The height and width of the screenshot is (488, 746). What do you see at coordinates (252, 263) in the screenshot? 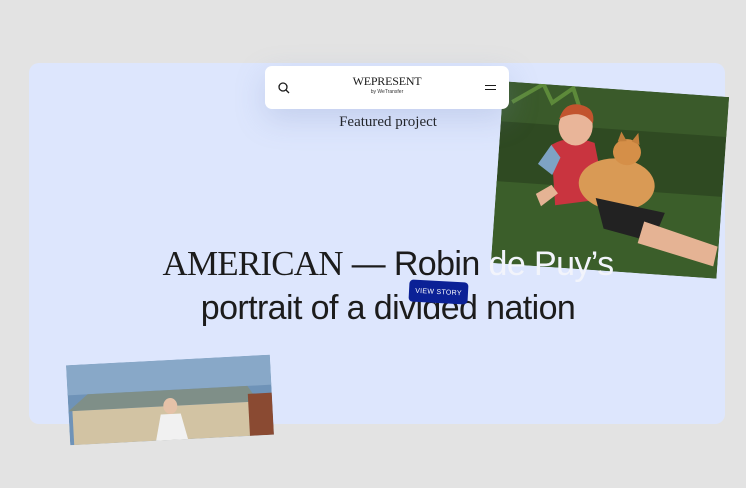
I see `headline-title: AMERICAN` at bounding box center [252, 263].